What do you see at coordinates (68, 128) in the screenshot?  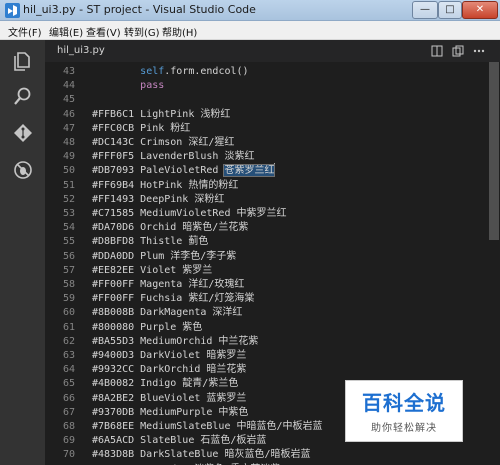 I see `line-number: 47` at bounding box center [68, 128].